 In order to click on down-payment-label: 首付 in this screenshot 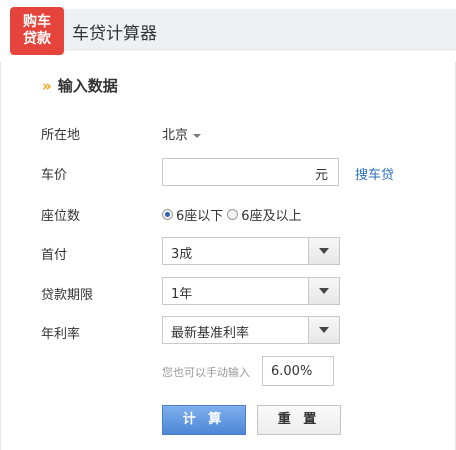, I will do `click(54, 255)`.